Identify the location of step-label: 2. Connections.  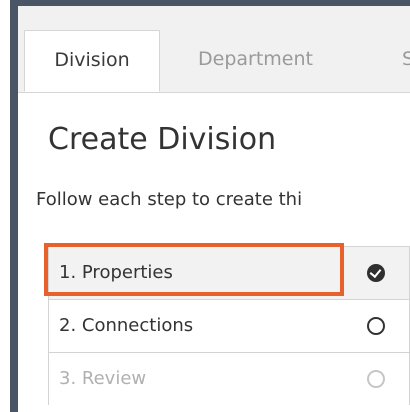
(126, 325).